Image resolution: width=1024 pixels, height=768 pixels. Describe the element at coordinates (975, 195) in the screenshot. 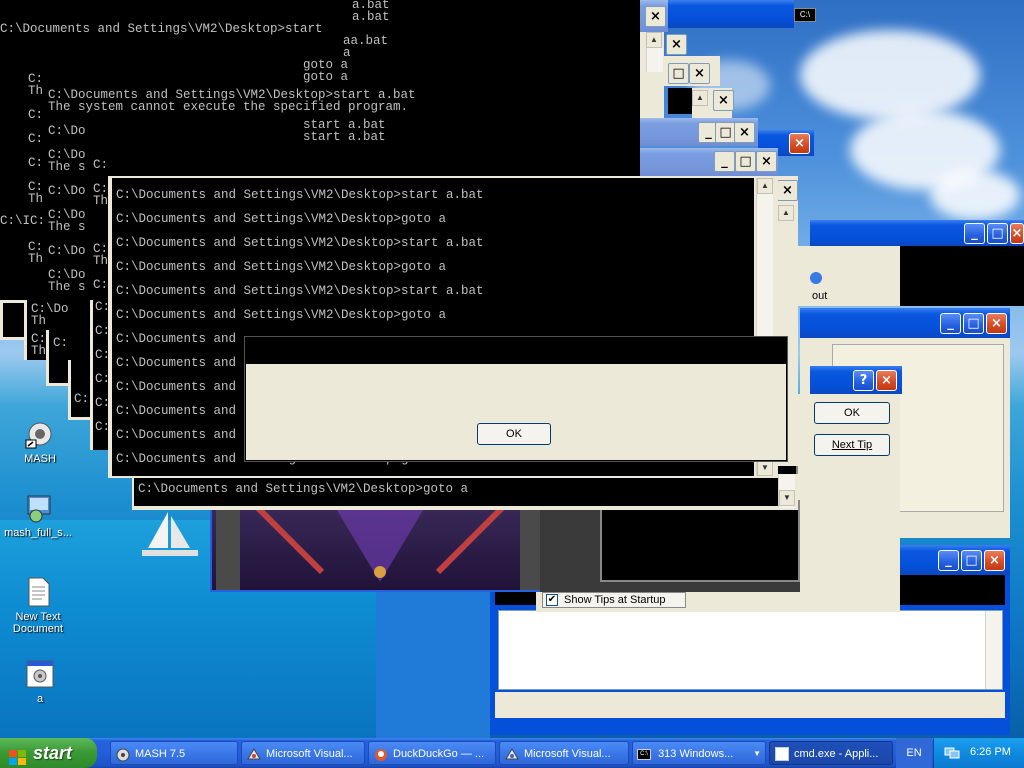

I see `wallpaper-cloud` at that location.